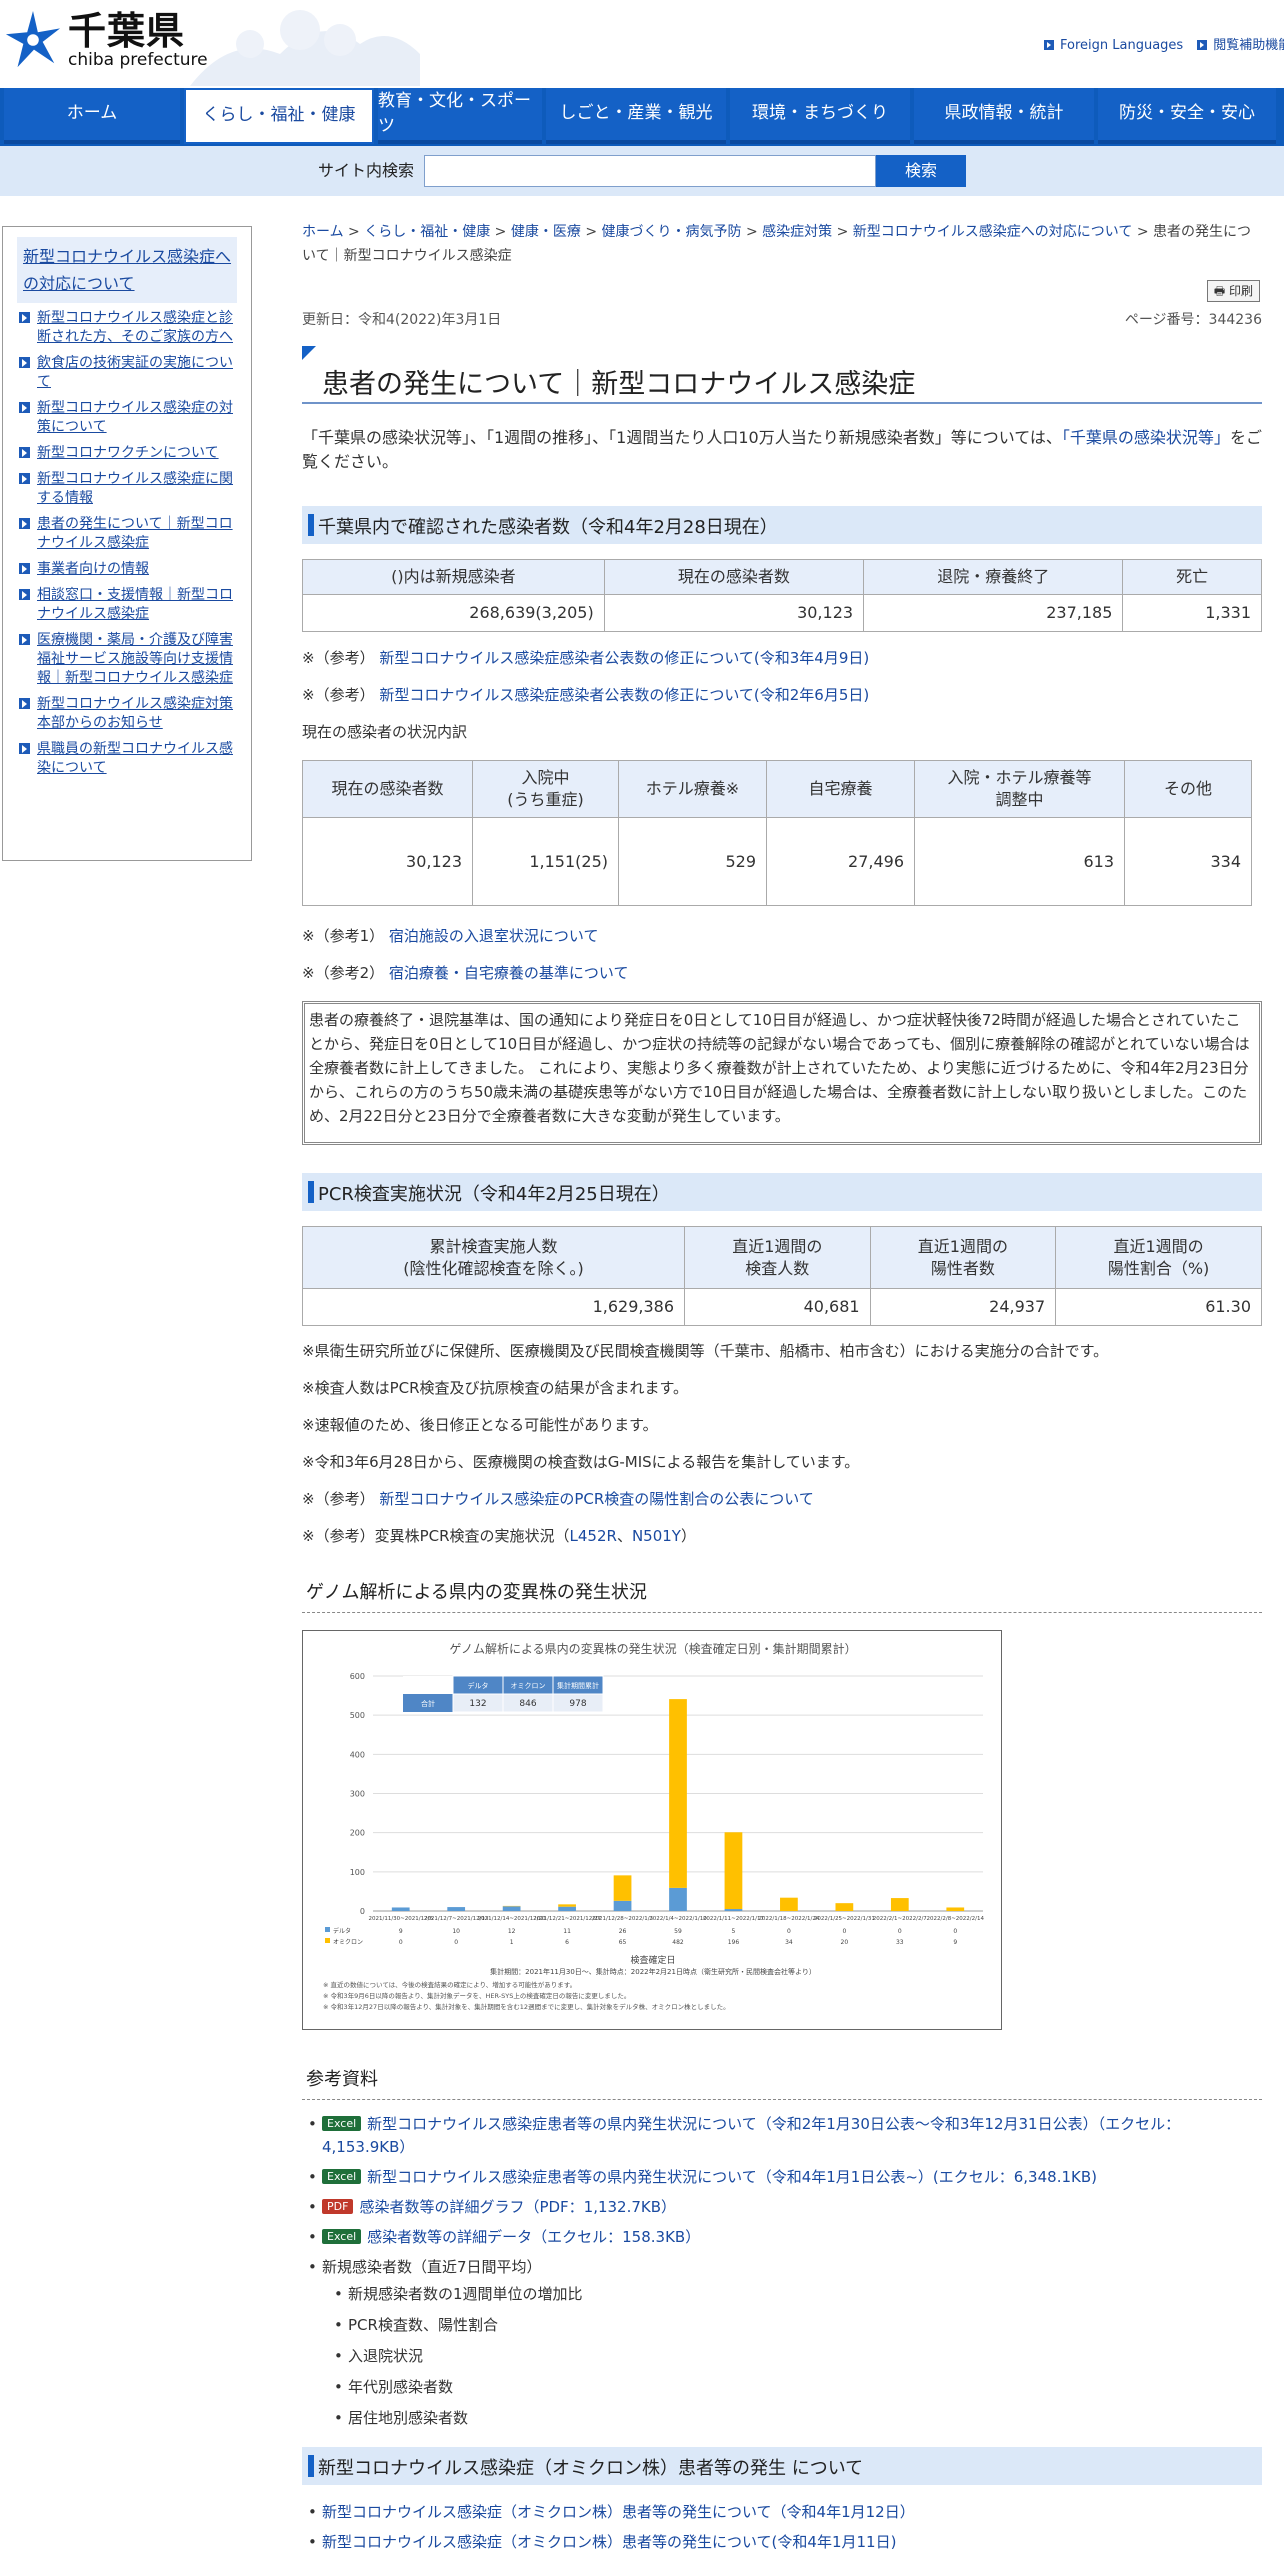 The width and height of the screenshot is (1284, 2568). What do you see at coordinates (493, 1307) in the screenshot?
I see `table-cell: 1,629,386` at bounding box center [493, 1307].